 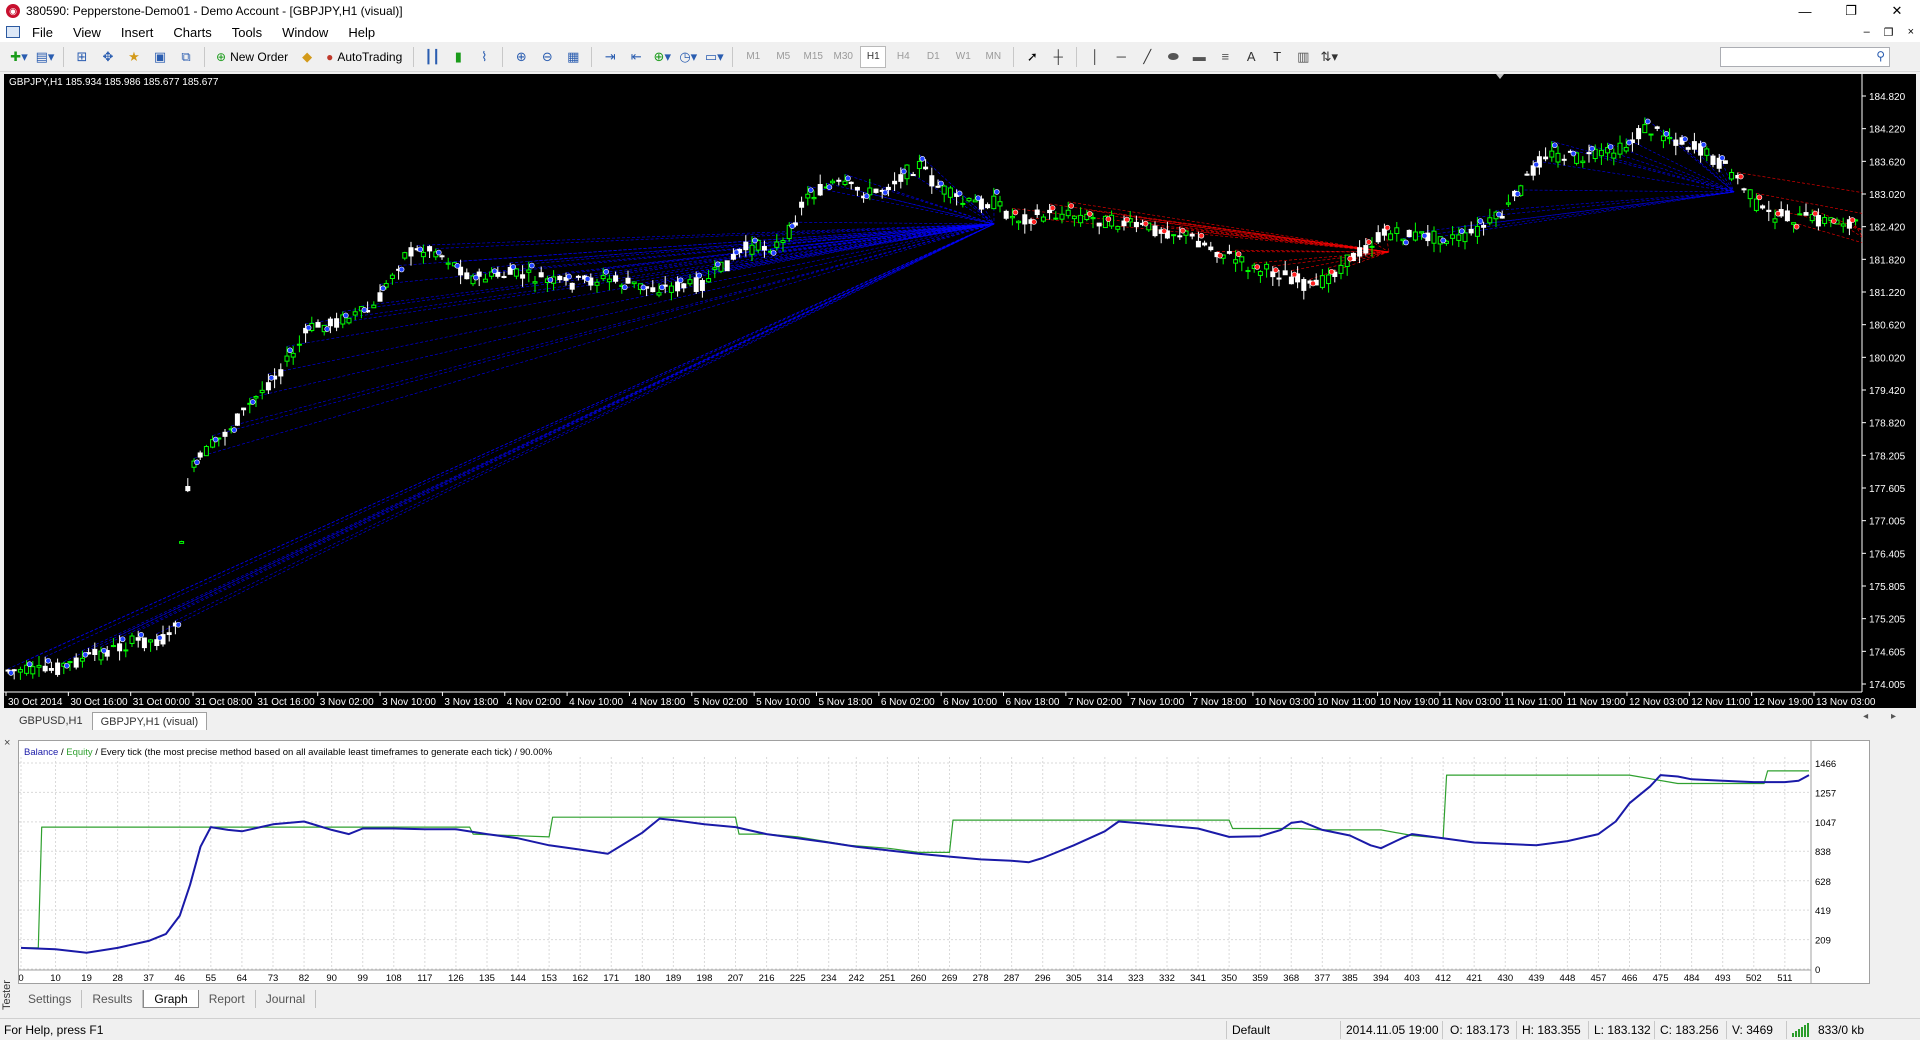 What do you see at coordinates (108, 57) in the screenshot?
I see `navigator-icon: ✥` at bounding box center [108, 57].